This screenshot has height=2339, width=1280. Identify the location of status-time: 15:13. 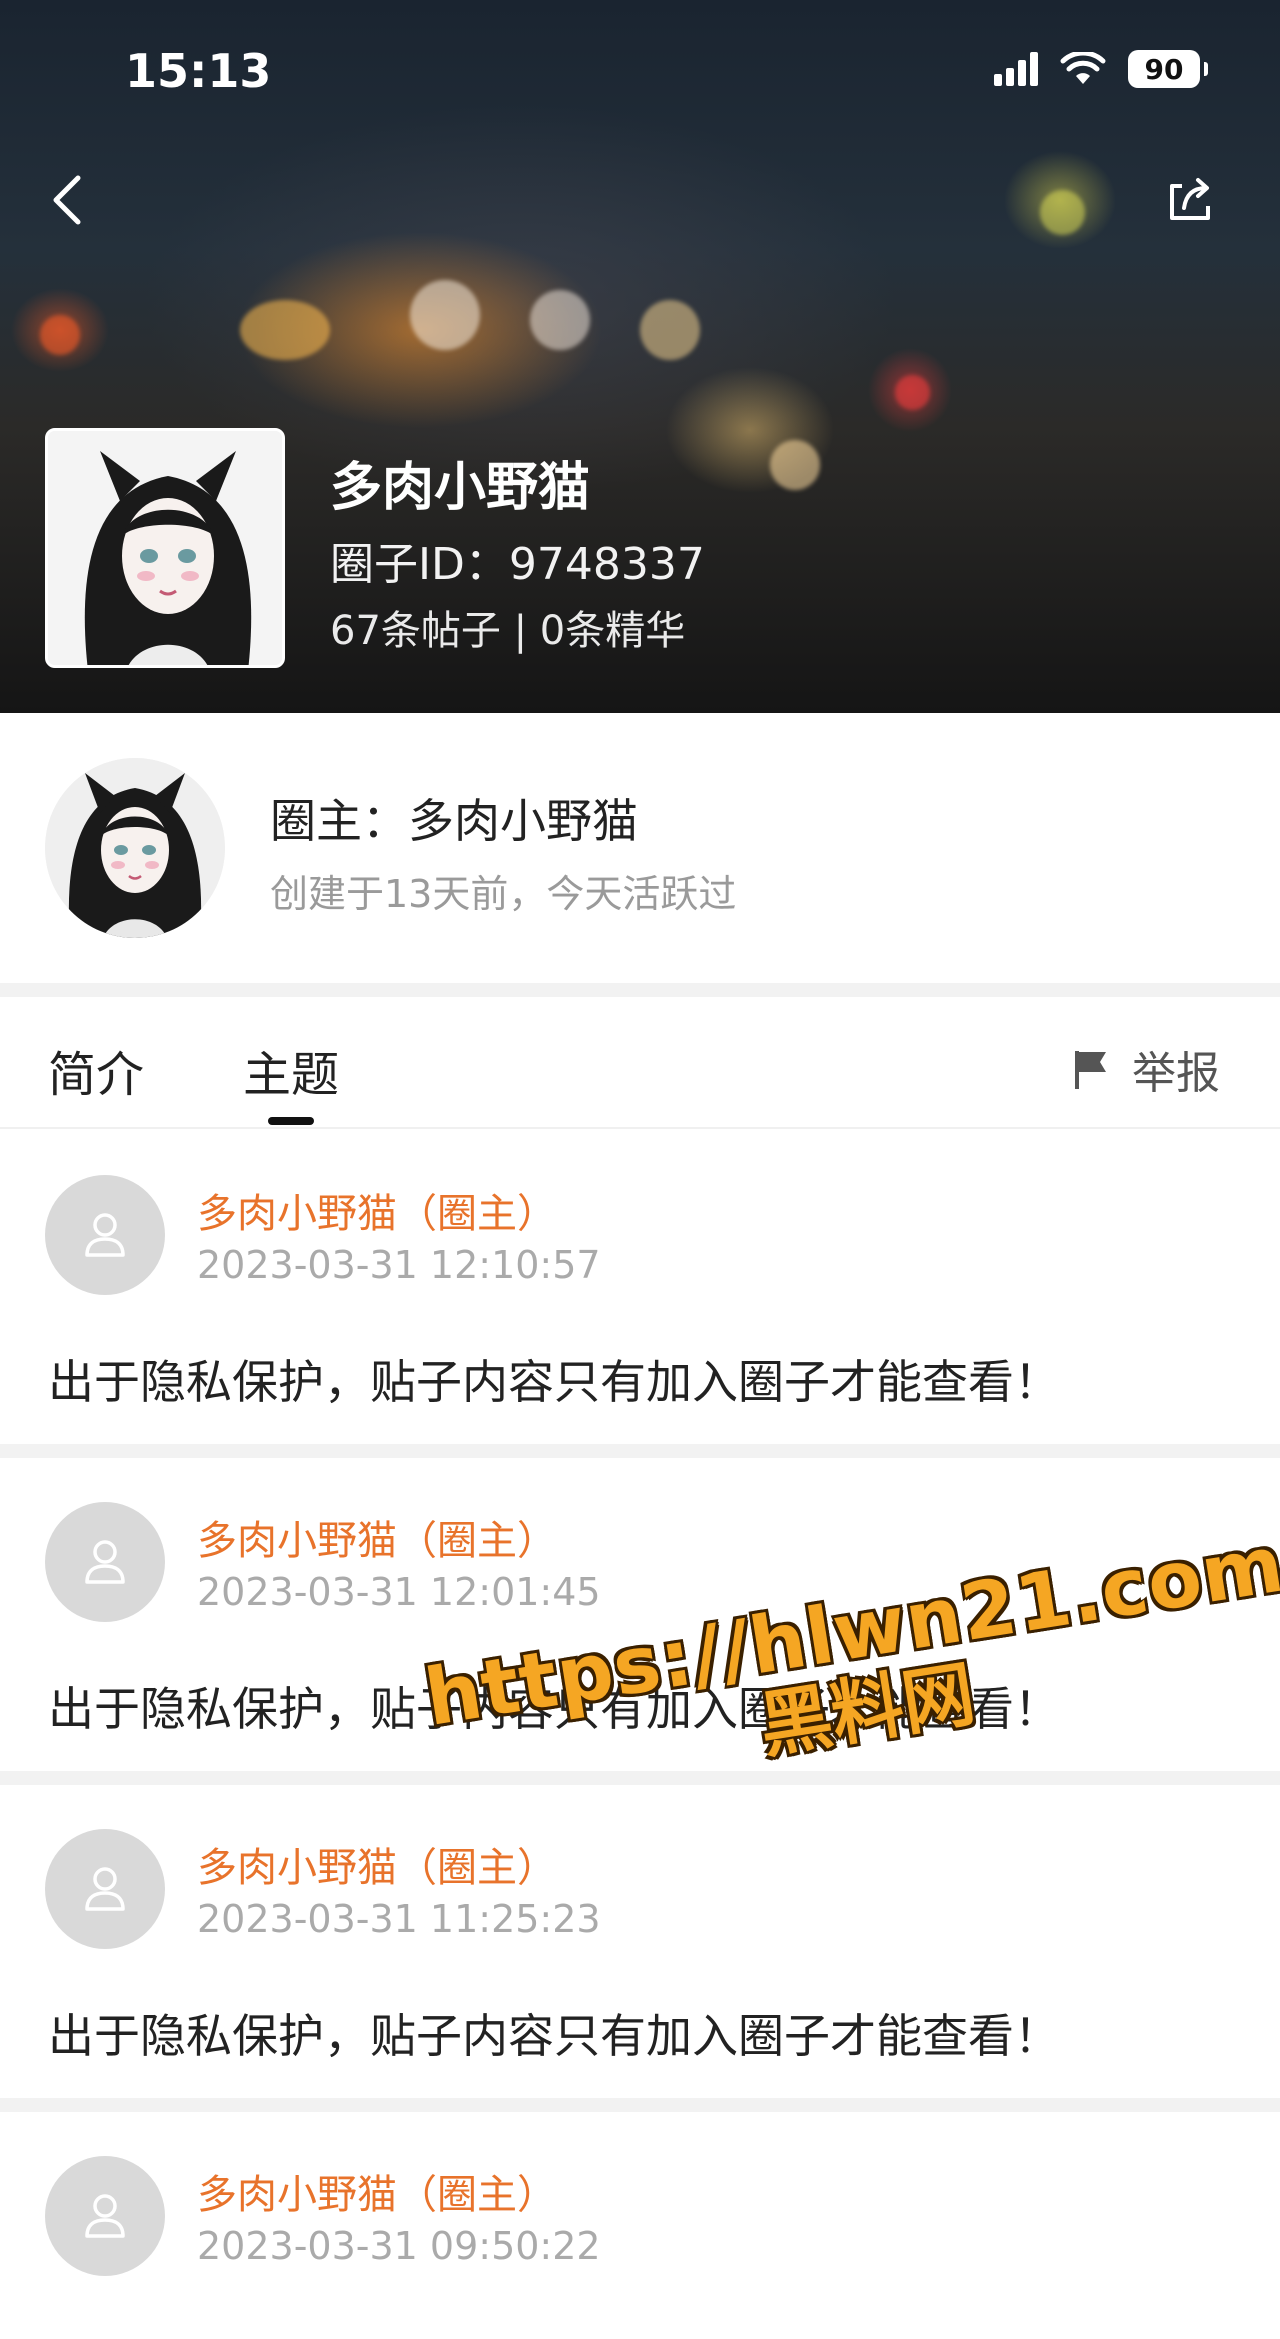
(198, 71).